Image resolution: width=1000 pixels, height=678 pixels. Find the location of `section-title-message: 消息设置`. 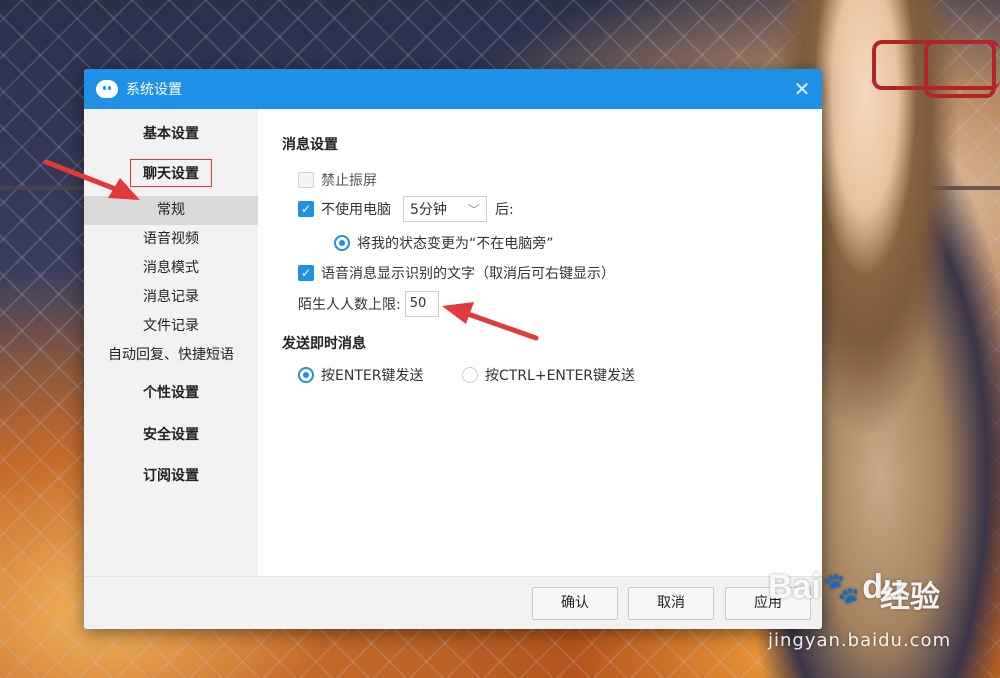

section-title-message: 消息设置 is located at coordinates (310, 145).